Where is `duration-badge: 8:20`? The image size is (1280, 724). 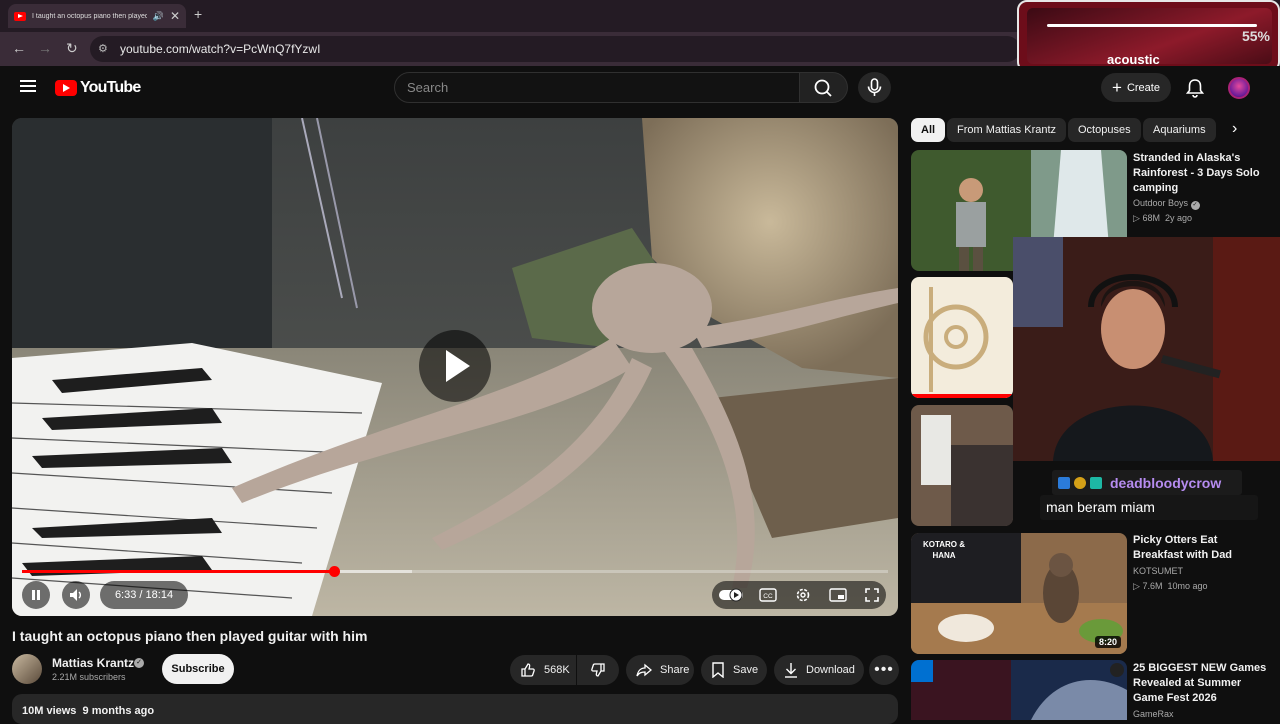 duration-badge: 8:20 is located at coordinates (1107, 642).